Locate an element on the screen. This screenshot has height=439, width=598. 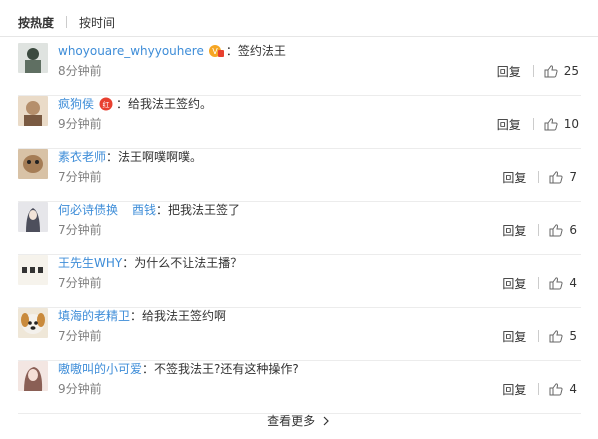
comment-text: 签约法王 is located at coordinates (261, 51).